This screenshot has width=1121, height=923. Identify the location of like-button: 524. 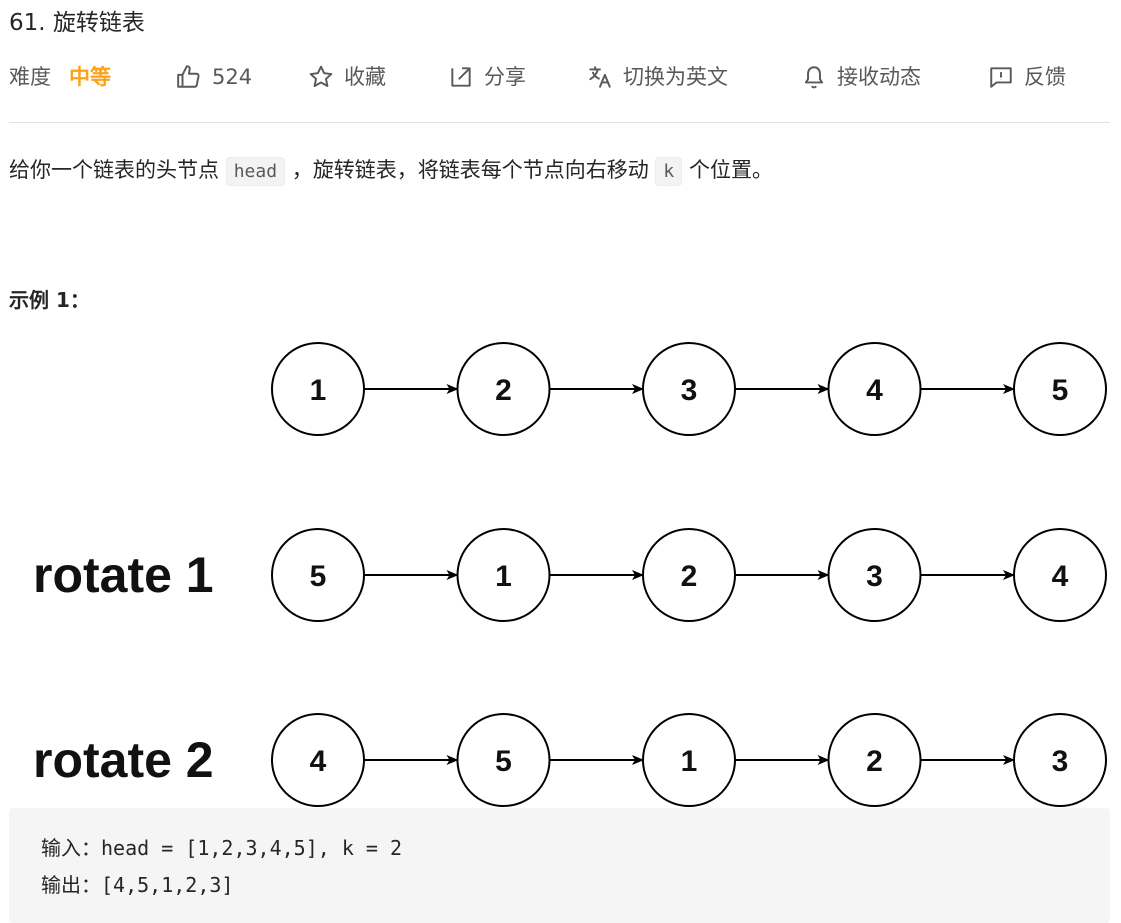
(214, 77).